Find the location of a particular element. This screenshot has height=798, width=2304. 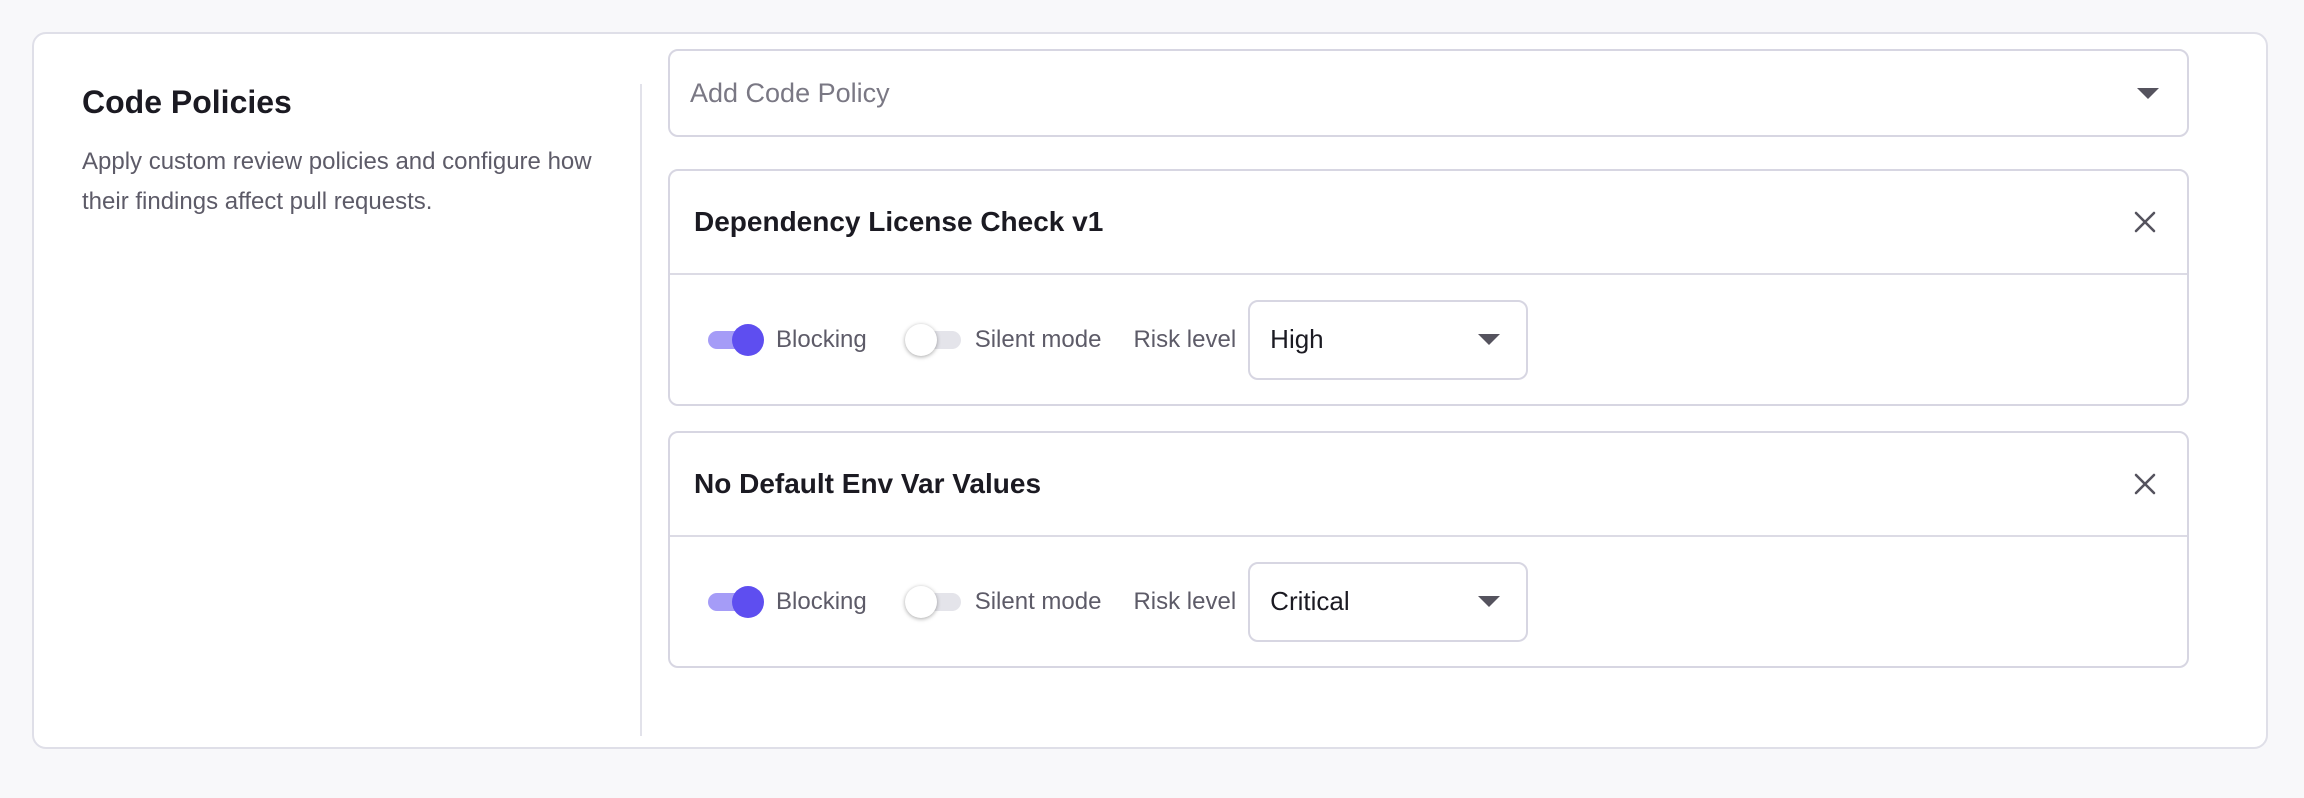

risk-level-value: Critical is located at coordinates (1310, 601).